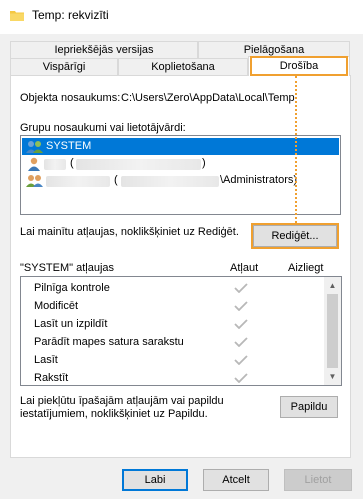  Describe the element at coordinates (309, 407) in the screenshot. I see `advanced-button: Papildu` at that location.